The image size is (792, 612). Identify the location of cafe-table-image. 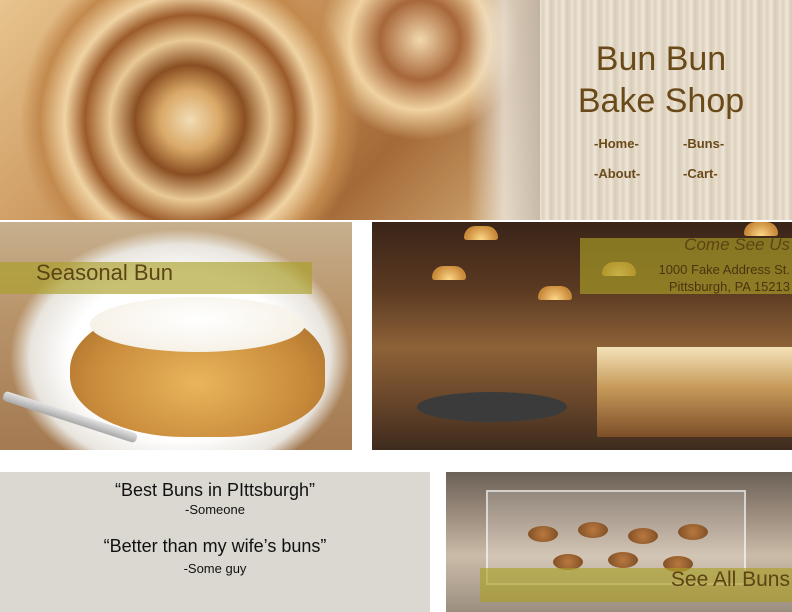
(492, 407).